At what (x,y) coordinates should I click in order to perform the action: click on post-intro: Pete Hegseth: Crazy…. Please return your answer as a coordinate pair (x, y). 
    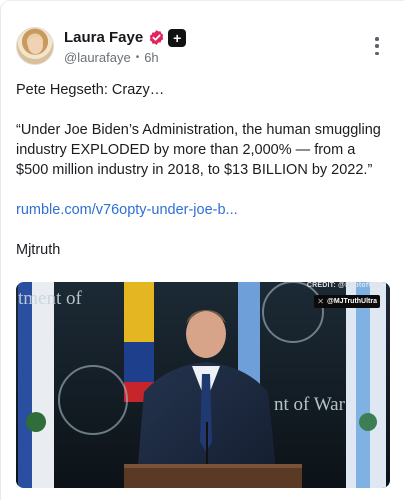
    Looking at the image, I should click on (90, 90).